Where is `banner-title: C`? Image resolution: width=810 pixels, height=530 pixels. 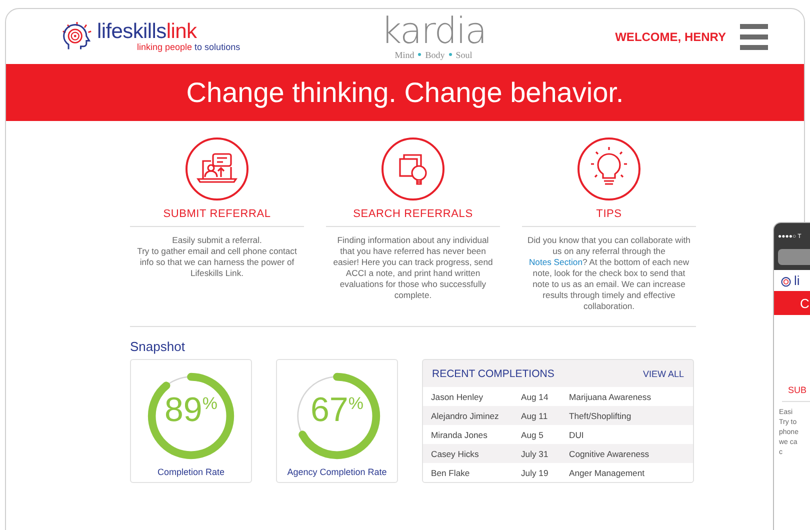 banner-title: C is located at coordinates (805, 303).